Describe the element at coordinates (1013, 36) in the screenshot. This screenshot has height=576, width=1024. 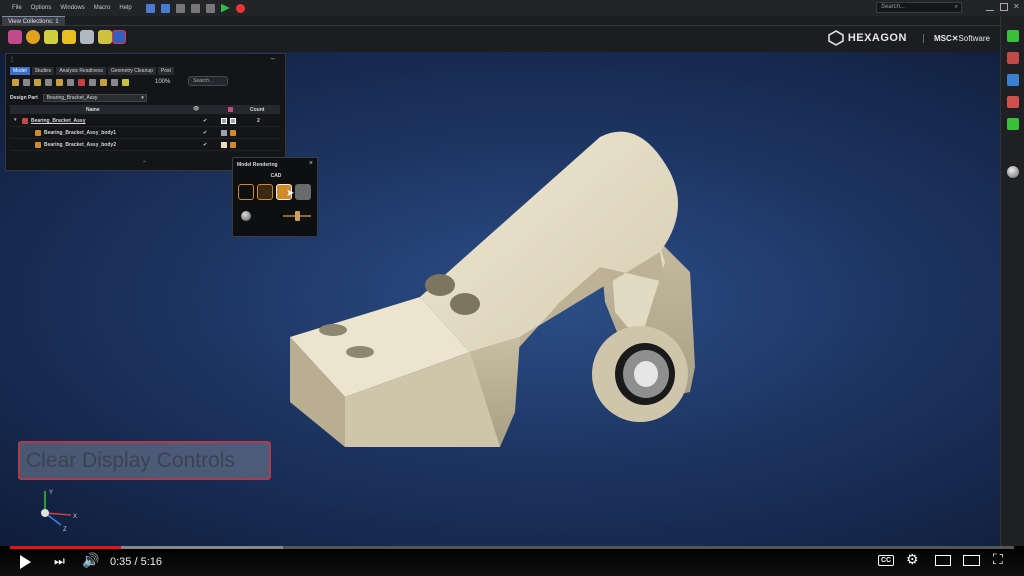
I see `view-cube-icon` at that location.